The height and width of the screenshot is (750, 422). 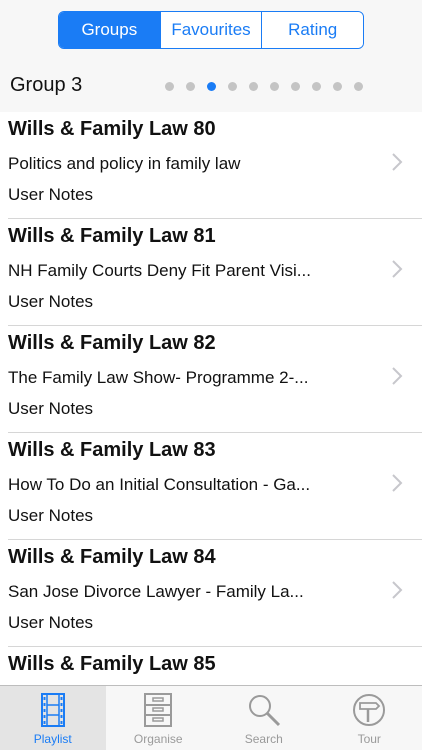 I want to click on row-title: Wills & Family Law 81, so click(x=112, y=236).